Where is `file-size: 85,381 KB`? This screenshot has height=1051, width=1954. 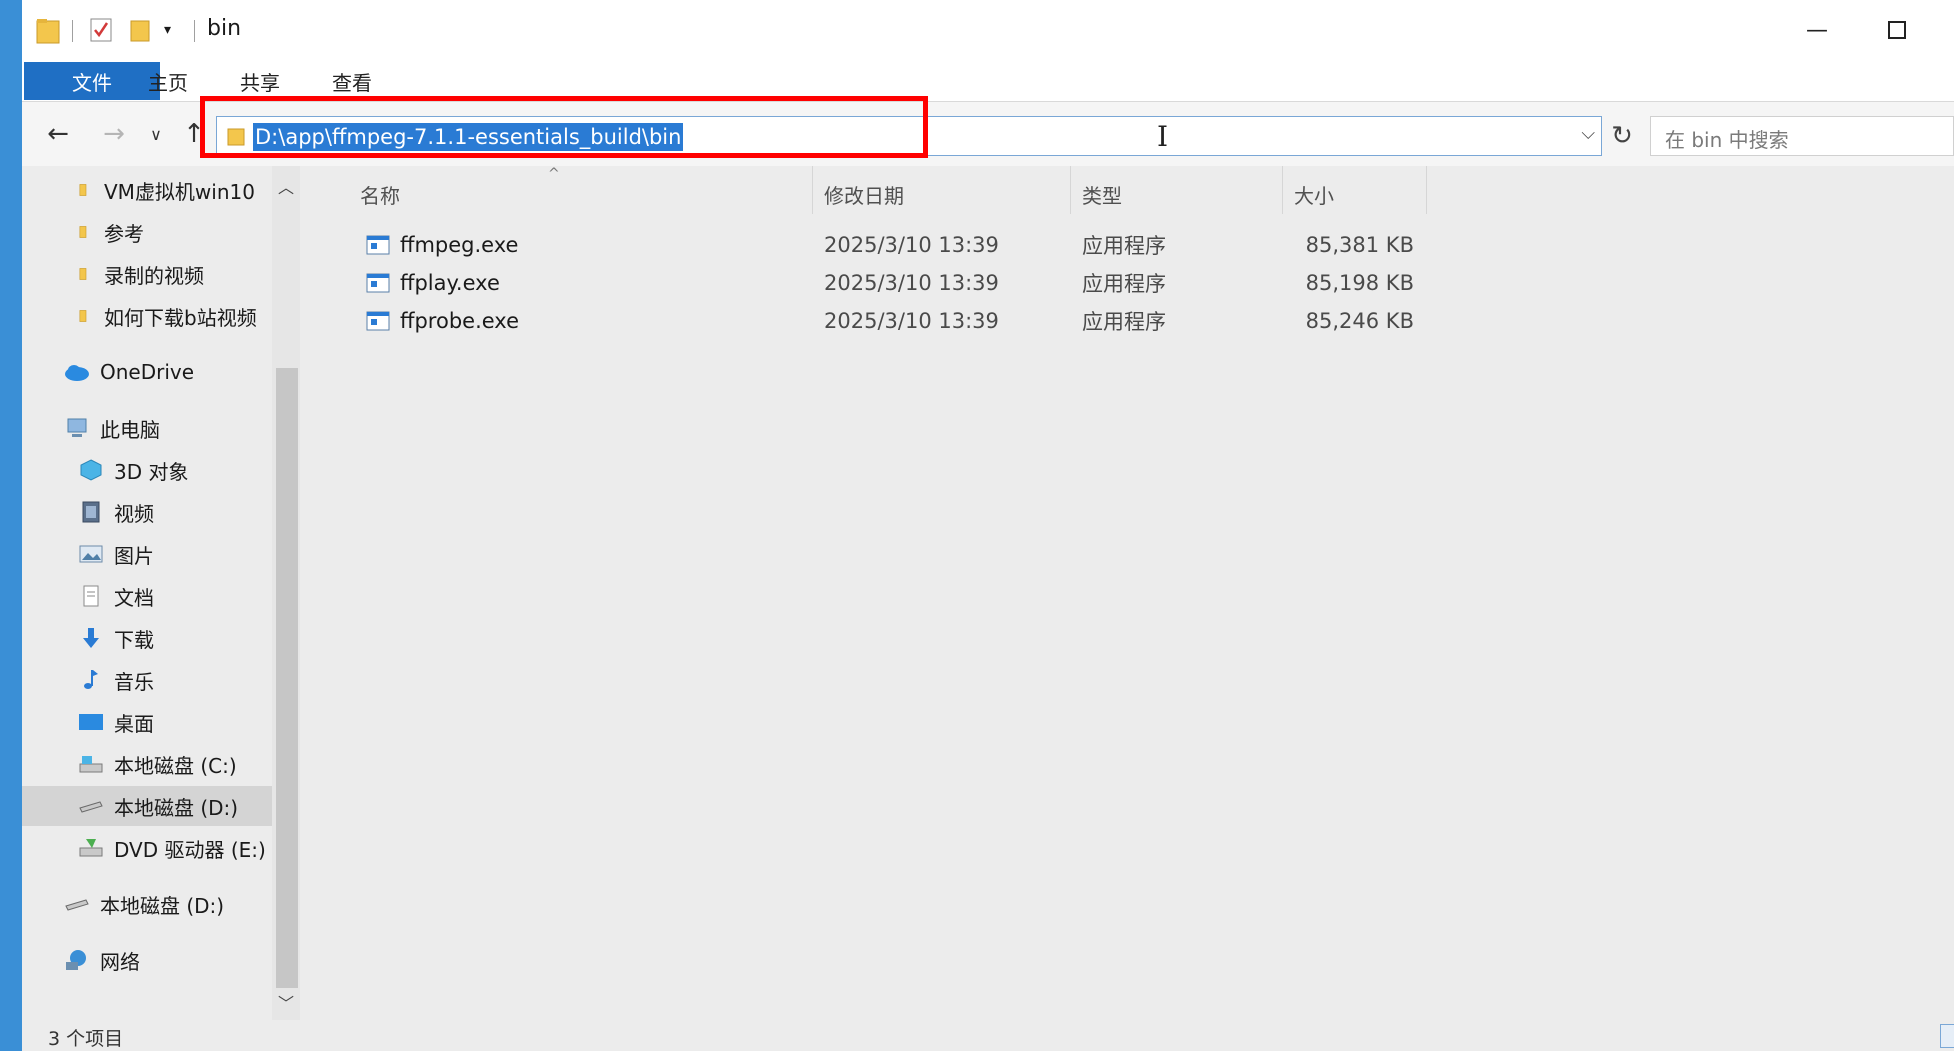 file-size: 85,381 KB is located at coordinates (1359, 245).